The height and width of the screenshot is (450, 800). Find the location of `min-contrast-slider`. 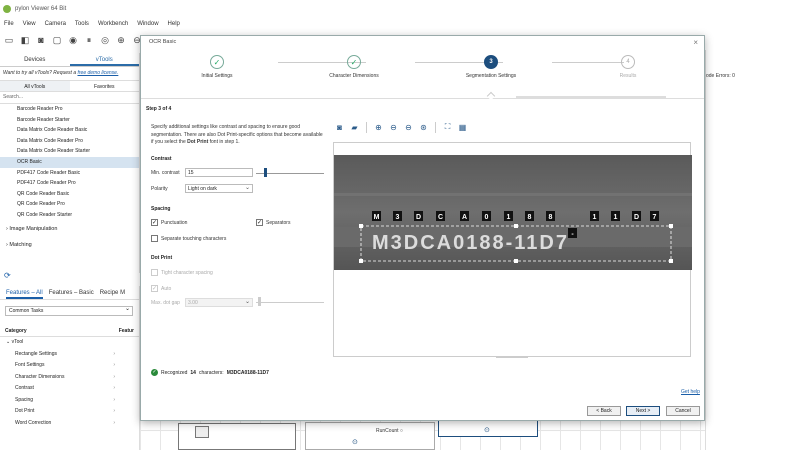

min-contrast-slider is located at coordinates (265, 172).